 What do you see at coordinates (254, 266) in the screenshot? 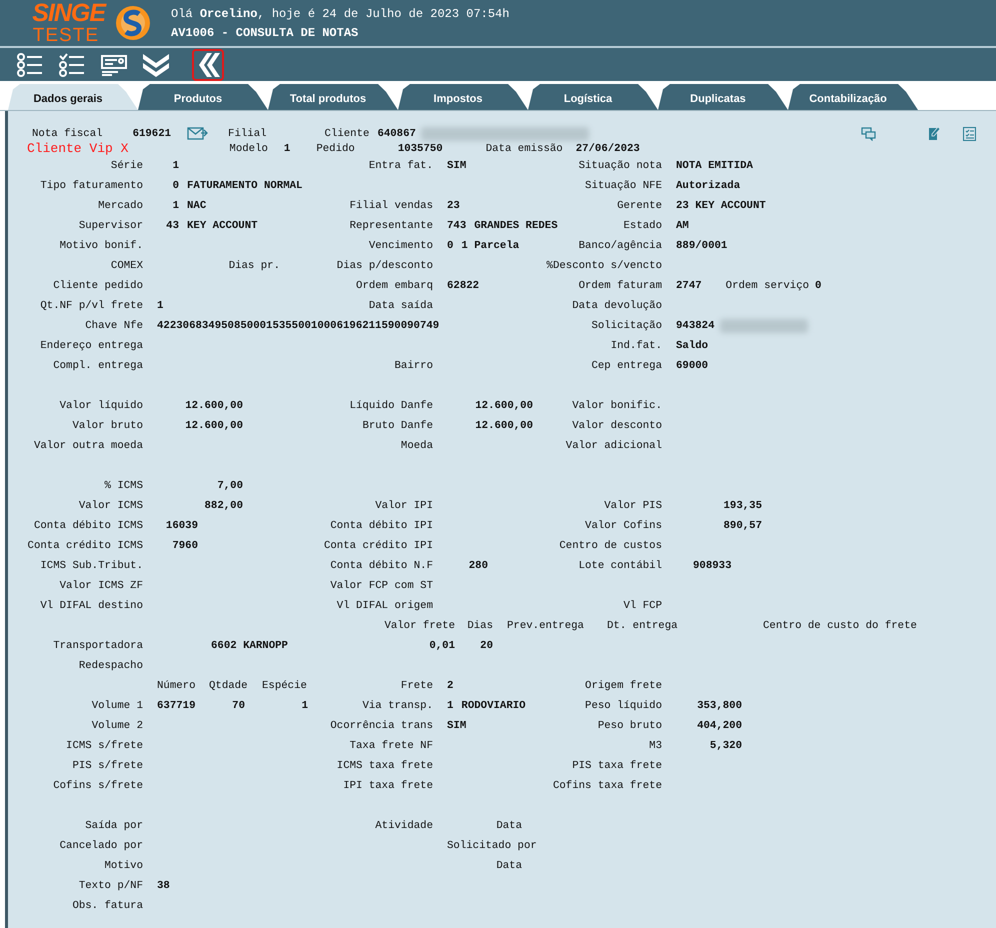
I see `field-label: Dias pr.` at bounding box center [254, 266].